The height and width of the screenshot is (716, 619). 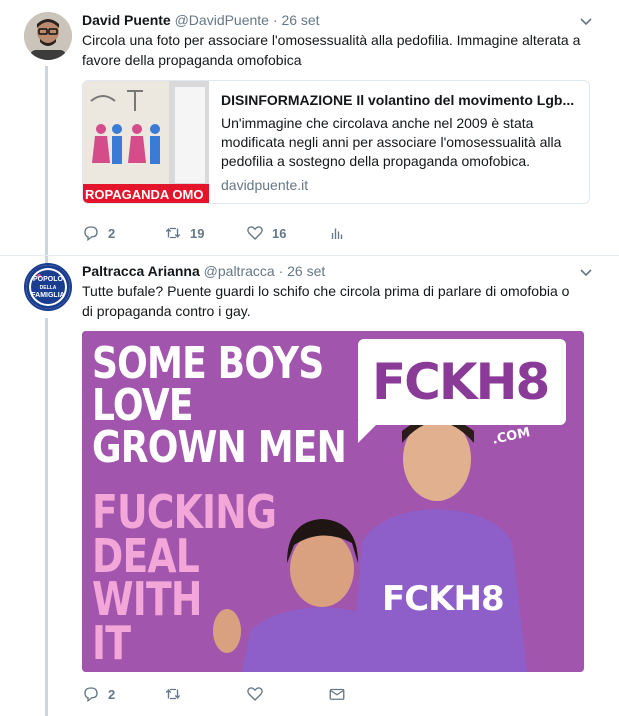 What do you see at coordinates (146, 142) in the screenshot?
I see `card-thumbnail: ROPAGANDA OMO` at bounding box center [146, 142].